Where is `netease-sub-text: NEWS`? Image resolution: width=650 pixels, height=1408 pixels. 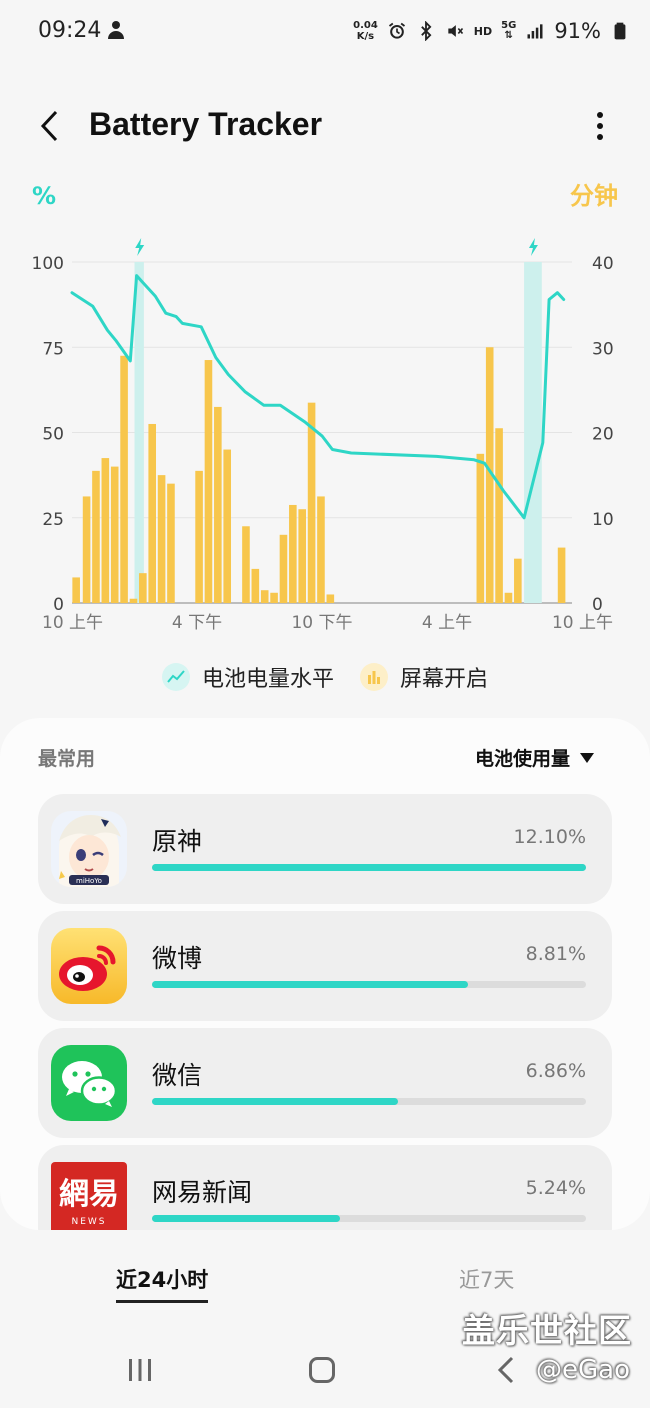 netease-sub-text: NEWS is located at coordinates (88, 1222).